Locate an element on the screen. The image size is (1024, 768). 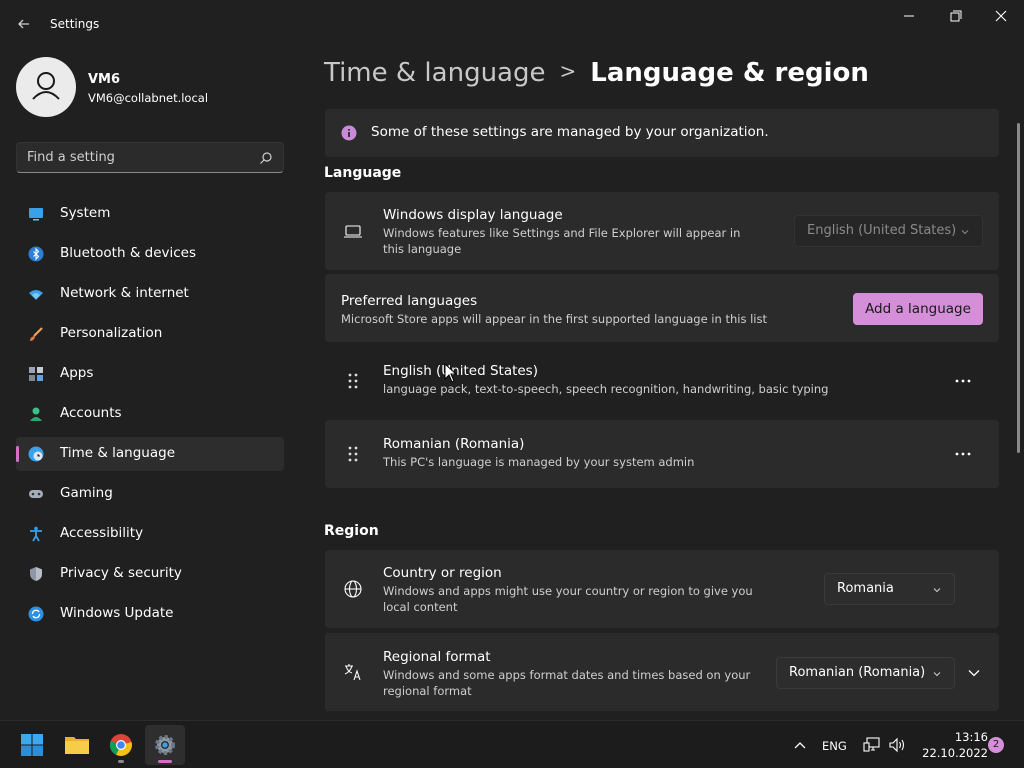
language-name: English (United States) is located at coordinates (460, 371).